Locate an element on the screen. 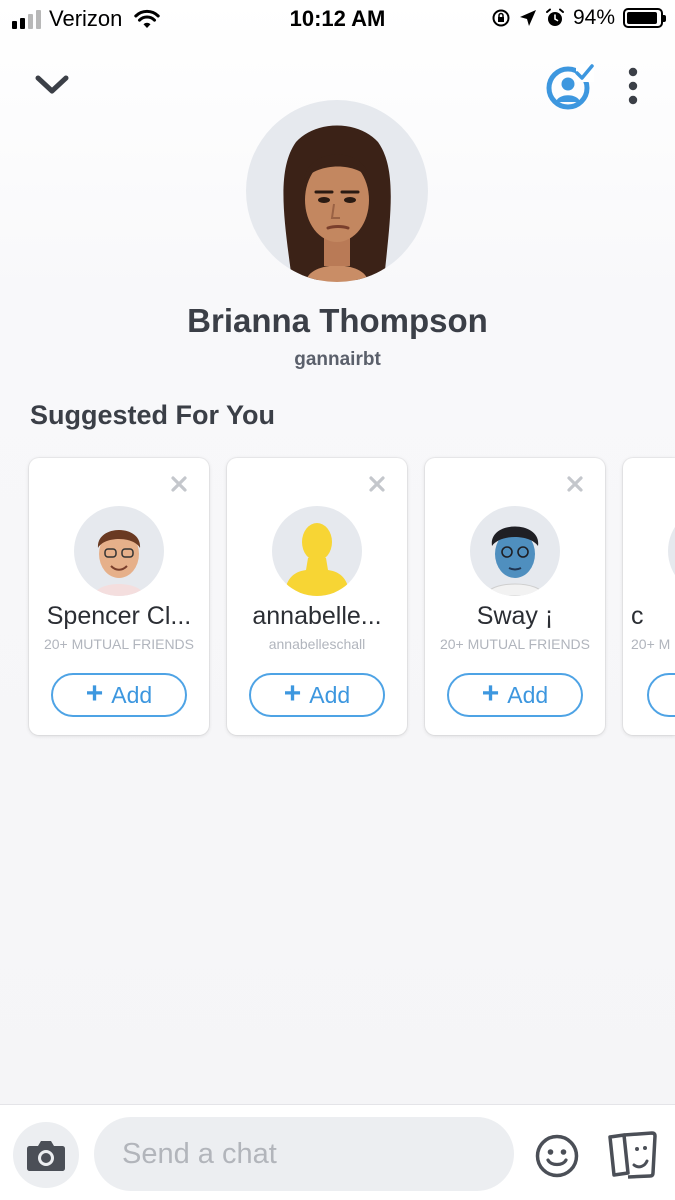 The image size is (675, 1200). status-right: 94% is located at coordinates (578, 18).